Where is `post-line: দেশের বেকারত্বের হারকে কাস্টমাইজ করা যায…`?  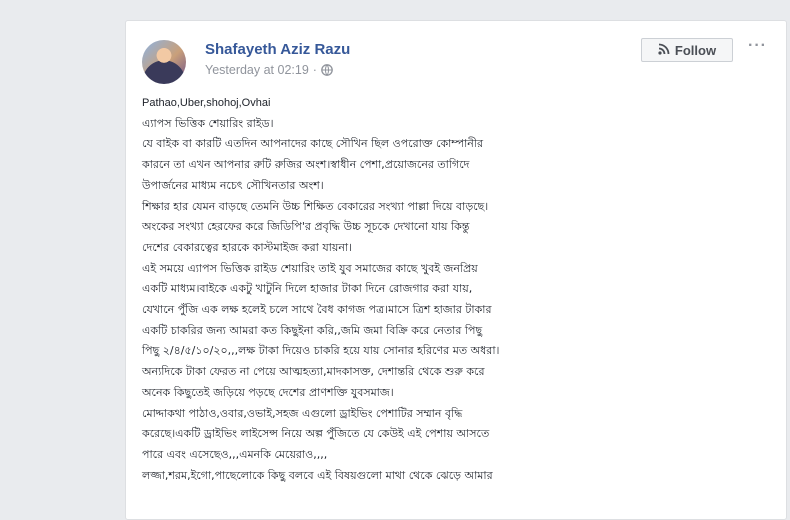
post-line: দেশের বেকারত্বের হারকে কাস্টমাইজ করা যায… is located at coordinates (247, 247).